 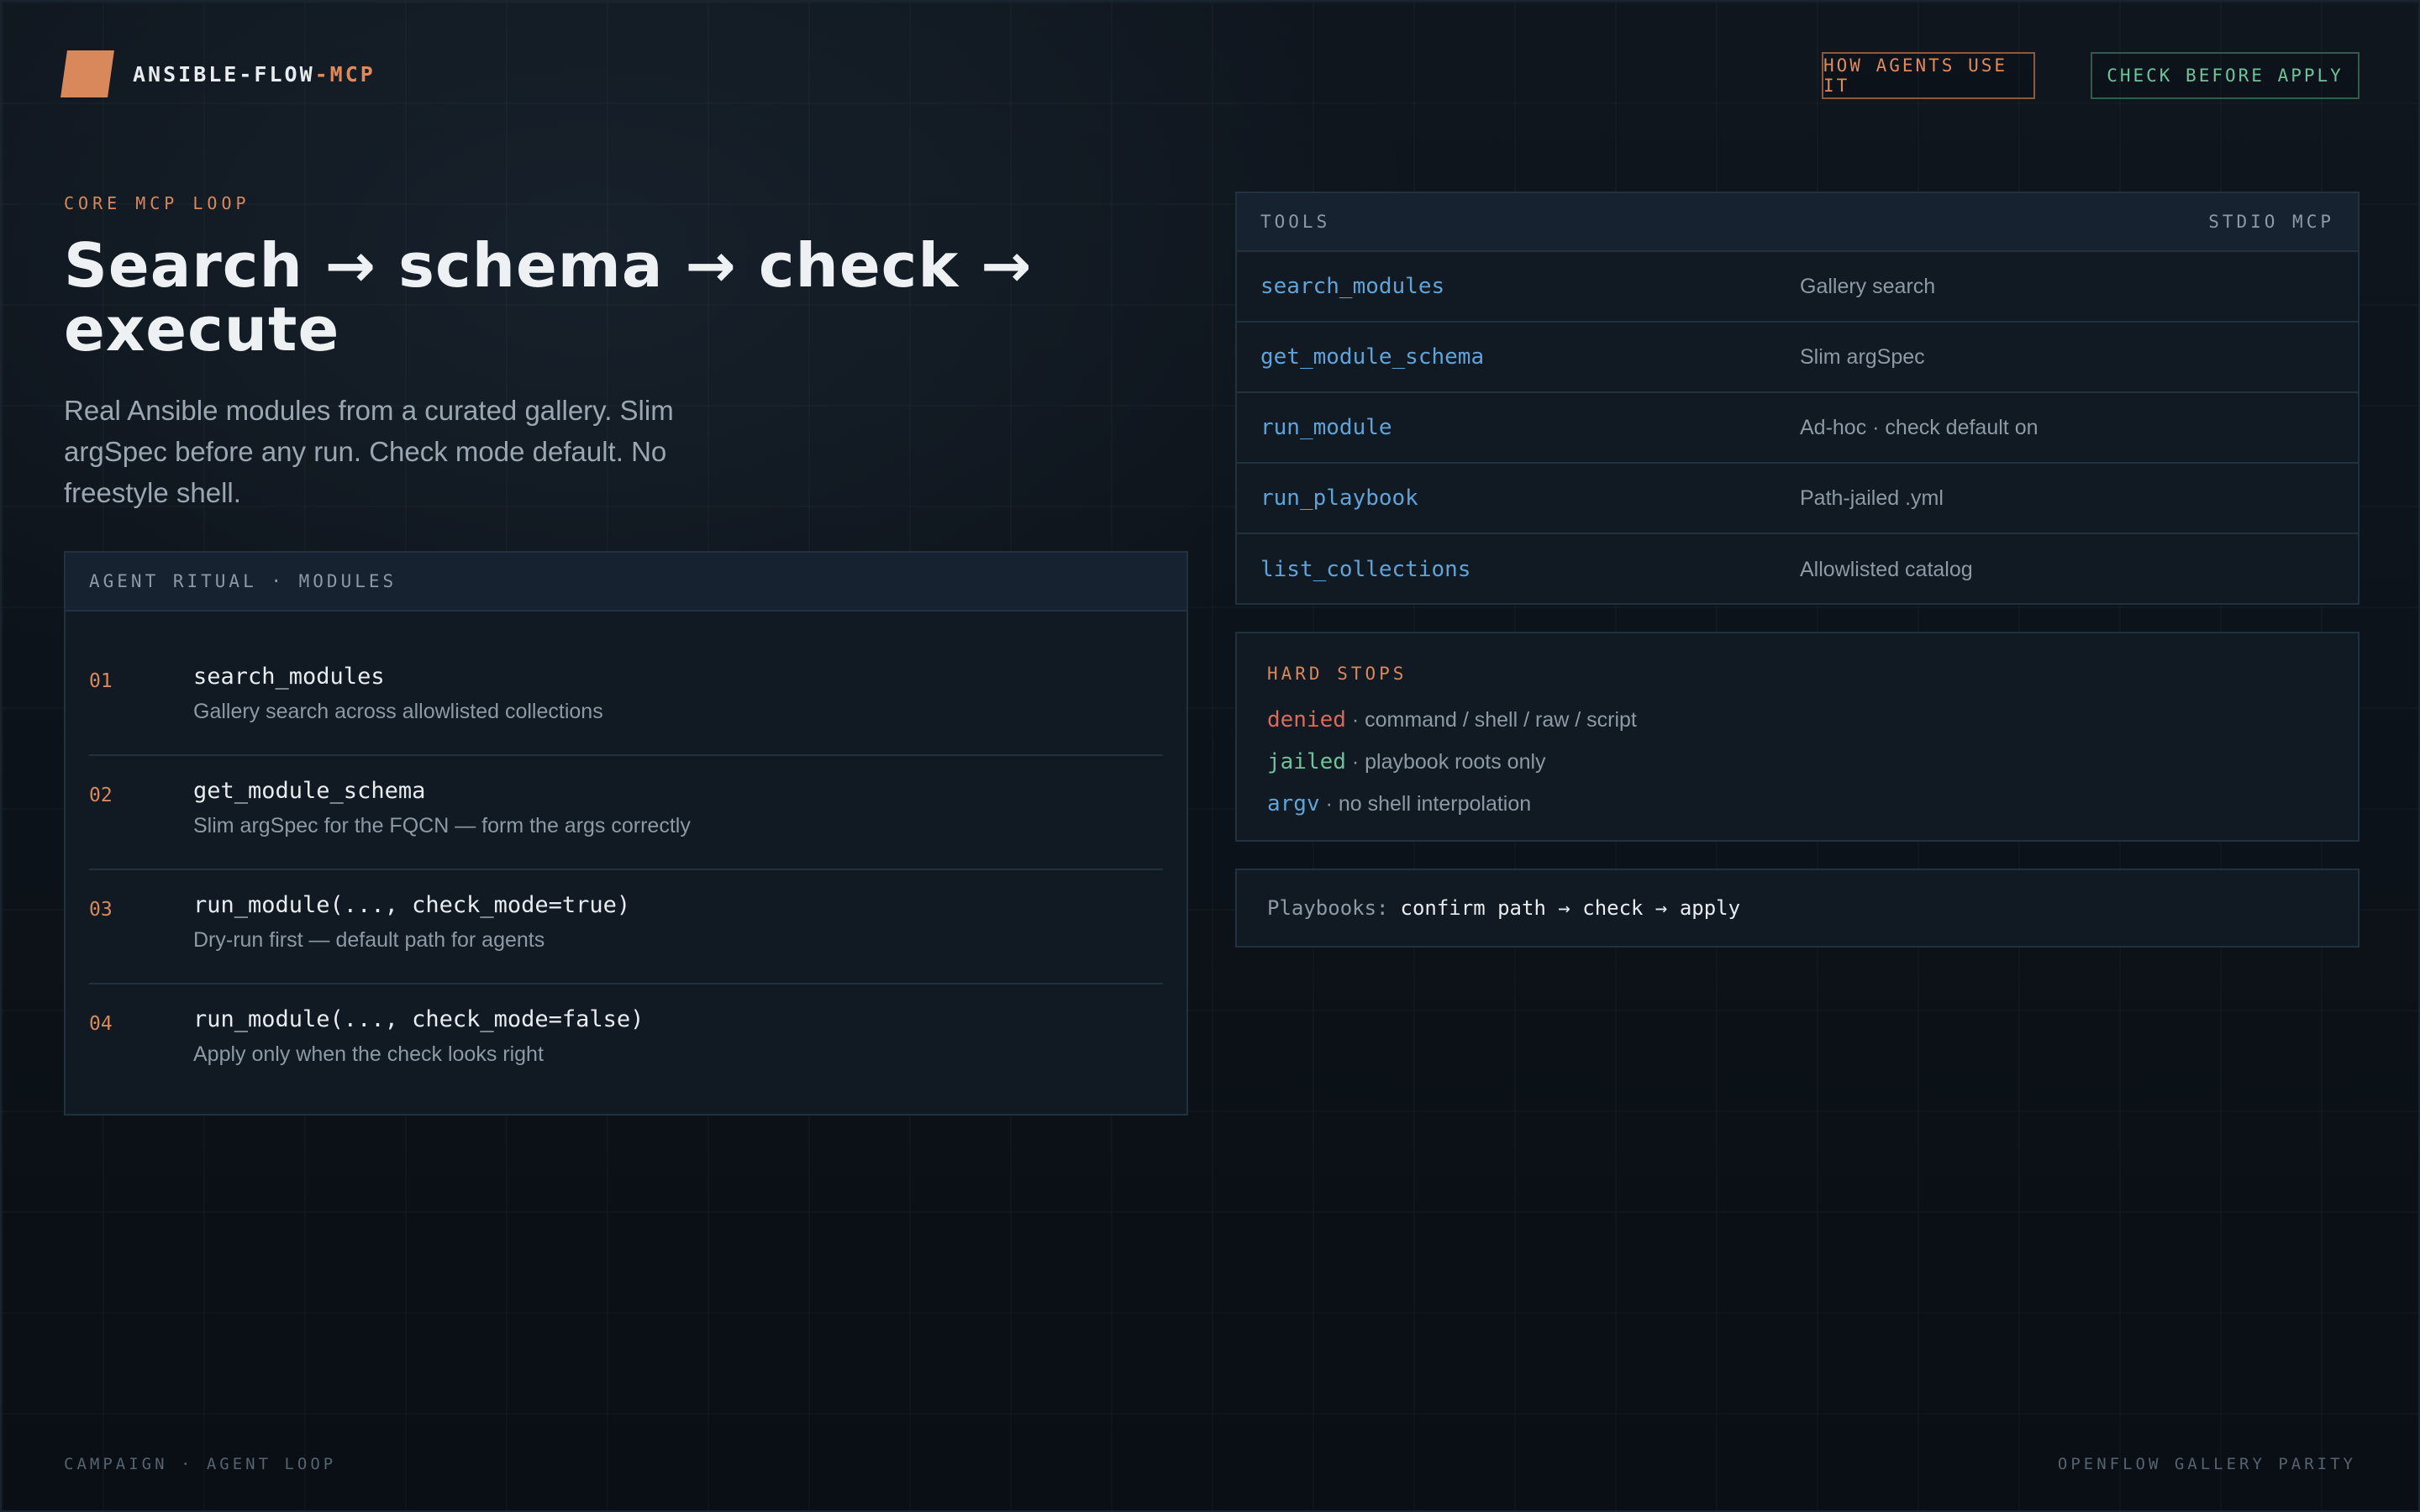 What do you see at coordinates (1798, 428) in the screenshot?
I see `tool-row: run_module Ad-hoc · check default on` at bounding box center [1798, 428].